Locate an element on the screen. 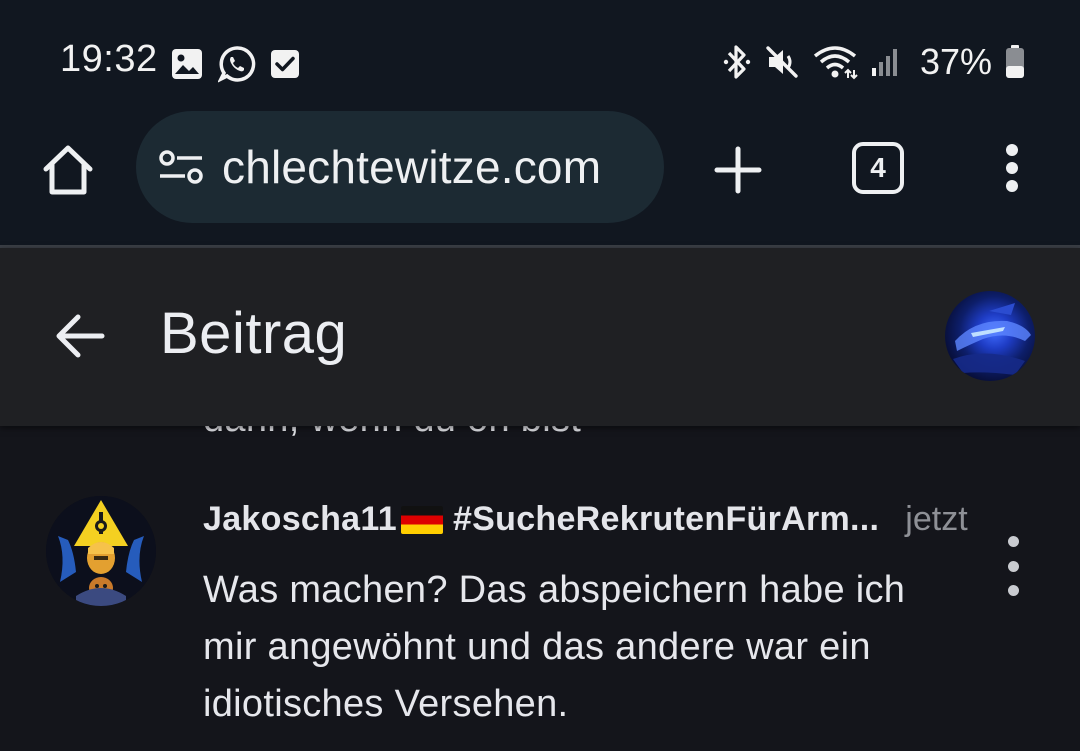 Image resolution: width=1080 pixels, height=751 pixels. tab-switcher-button: 4 is located at coordinates (878, 168).